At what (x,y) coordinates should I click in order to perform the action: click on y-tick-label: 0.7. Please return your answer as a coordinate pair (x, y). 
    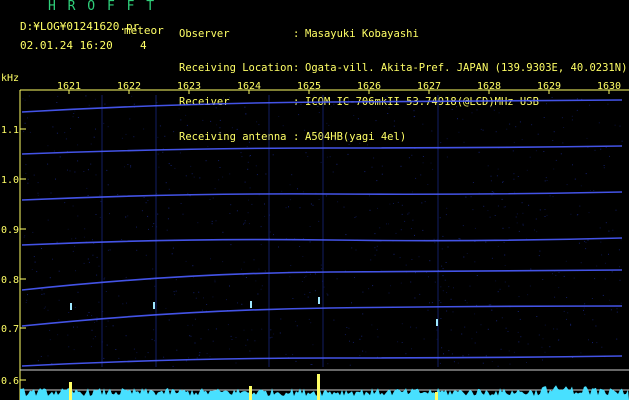
    Looking at the image, I should click on (10, 329).